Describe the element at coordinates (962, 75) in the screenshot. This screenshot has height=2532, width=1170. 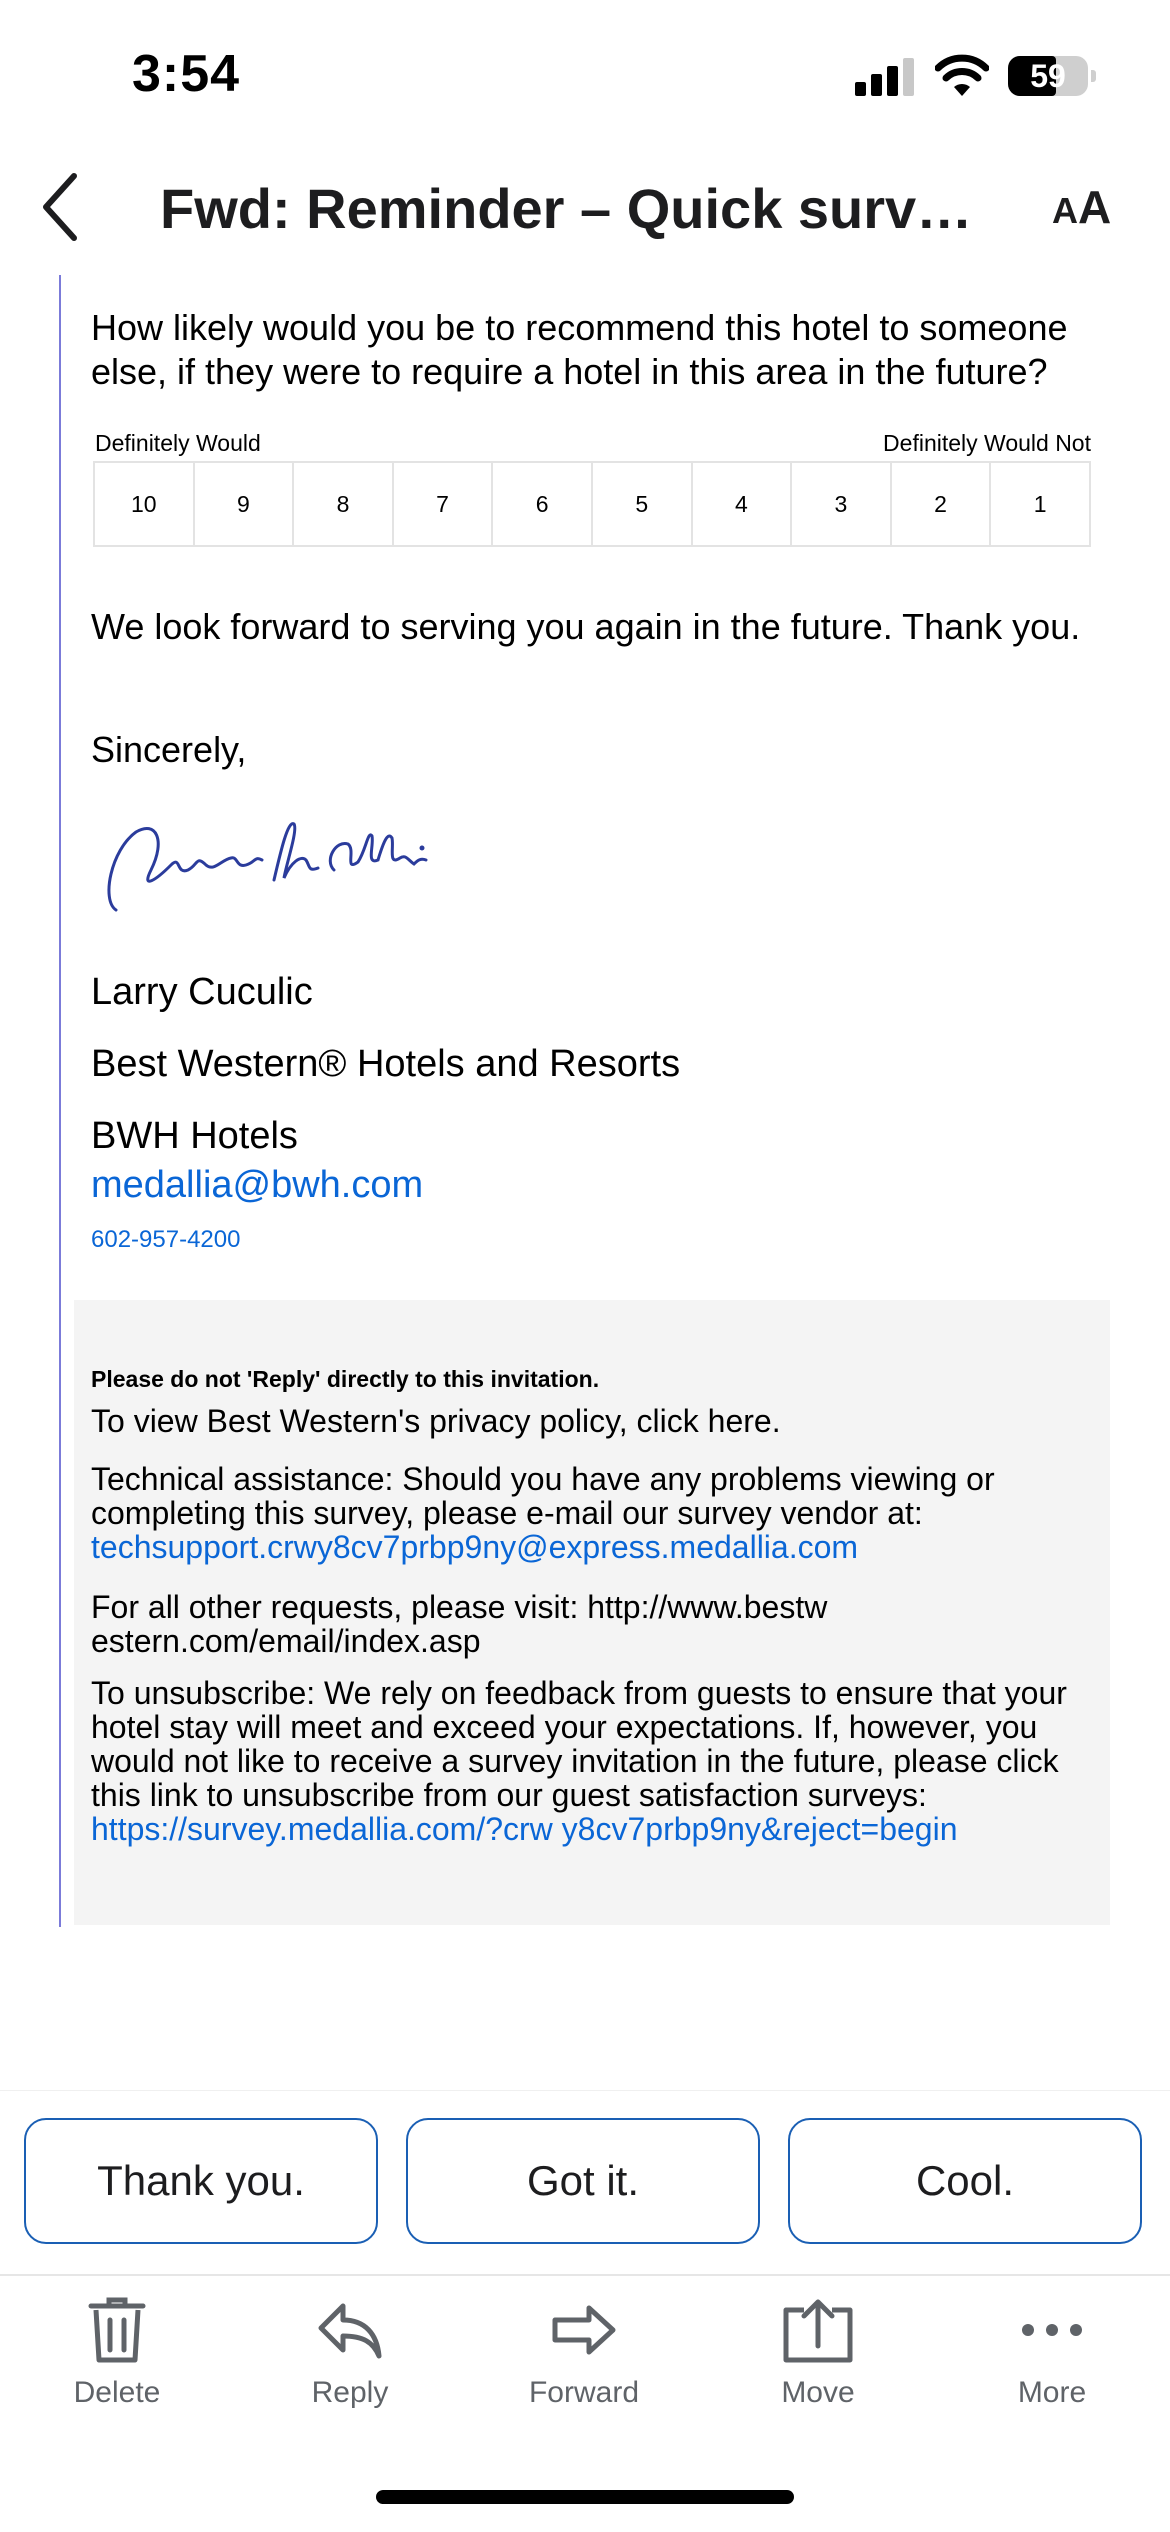
I see `wifi-icon` at that location.